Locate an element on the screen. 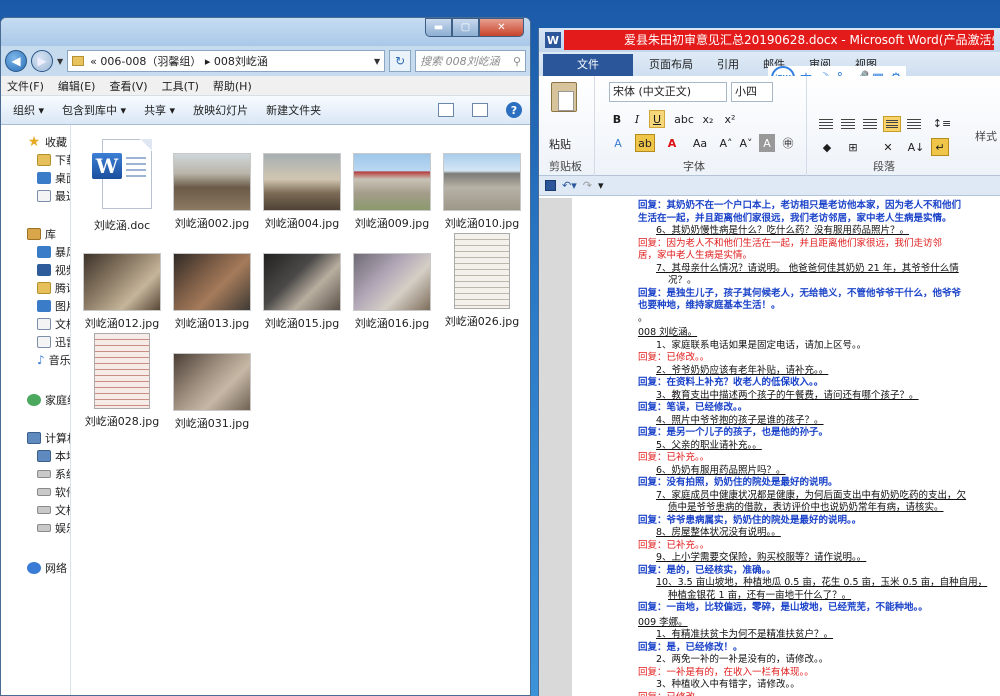 This screenshot has width=1000, height=696. italic-button: I is located at coordinates (637, 119).